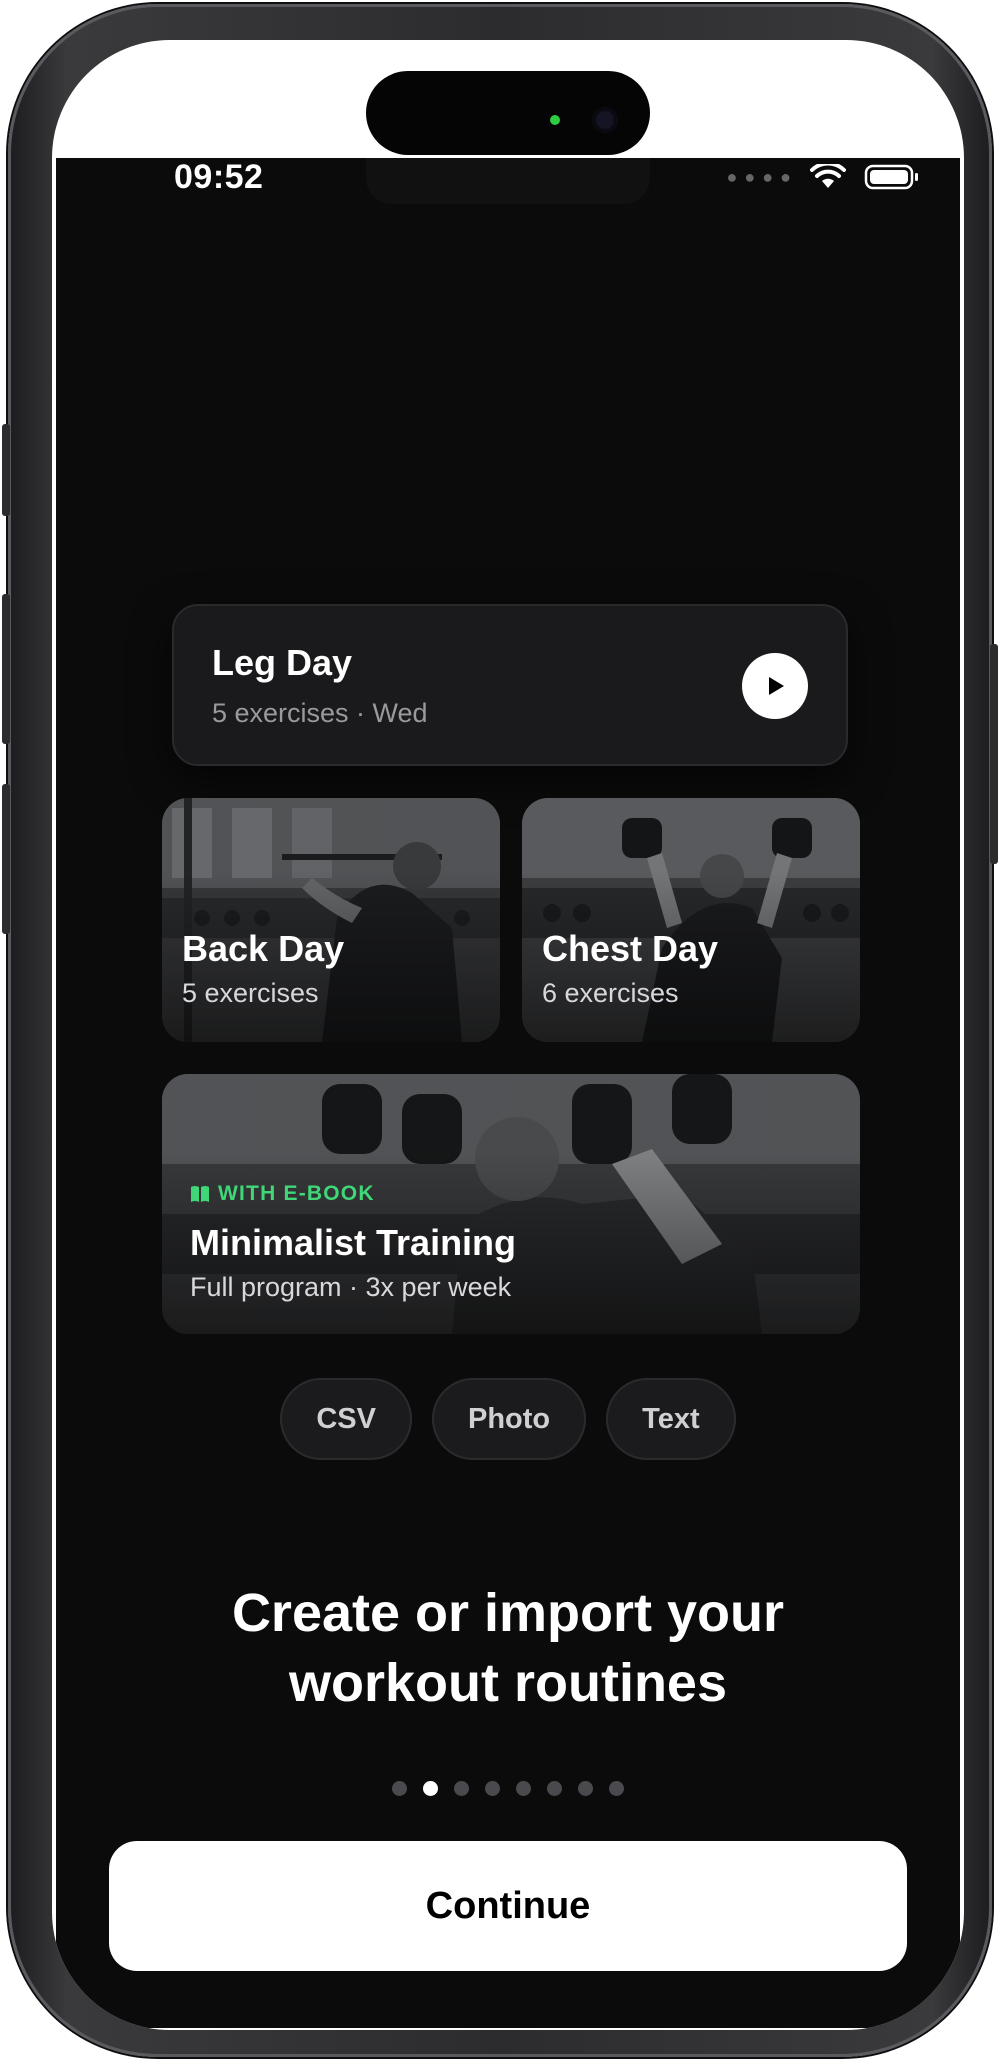 This screenshot has height=2061, width=1000. I want to click on continue-button: Continue, so click(508, 1906).